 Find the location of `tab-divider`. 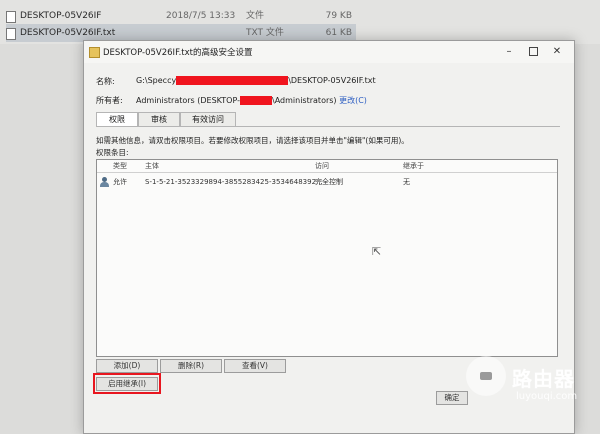

tab-divider is located at coordinates (328, 126).